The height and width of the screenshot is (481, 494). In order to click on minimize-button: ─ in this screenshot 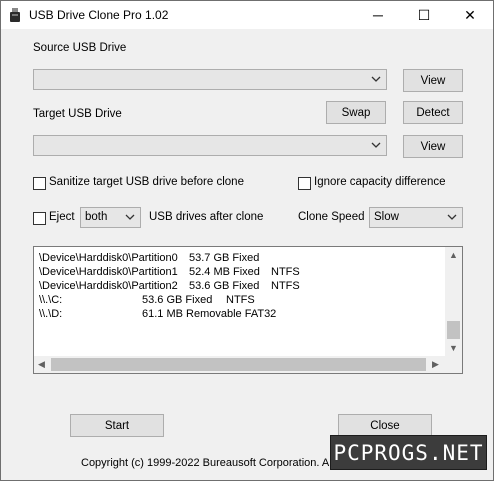, I will do `click(378, 15)`.